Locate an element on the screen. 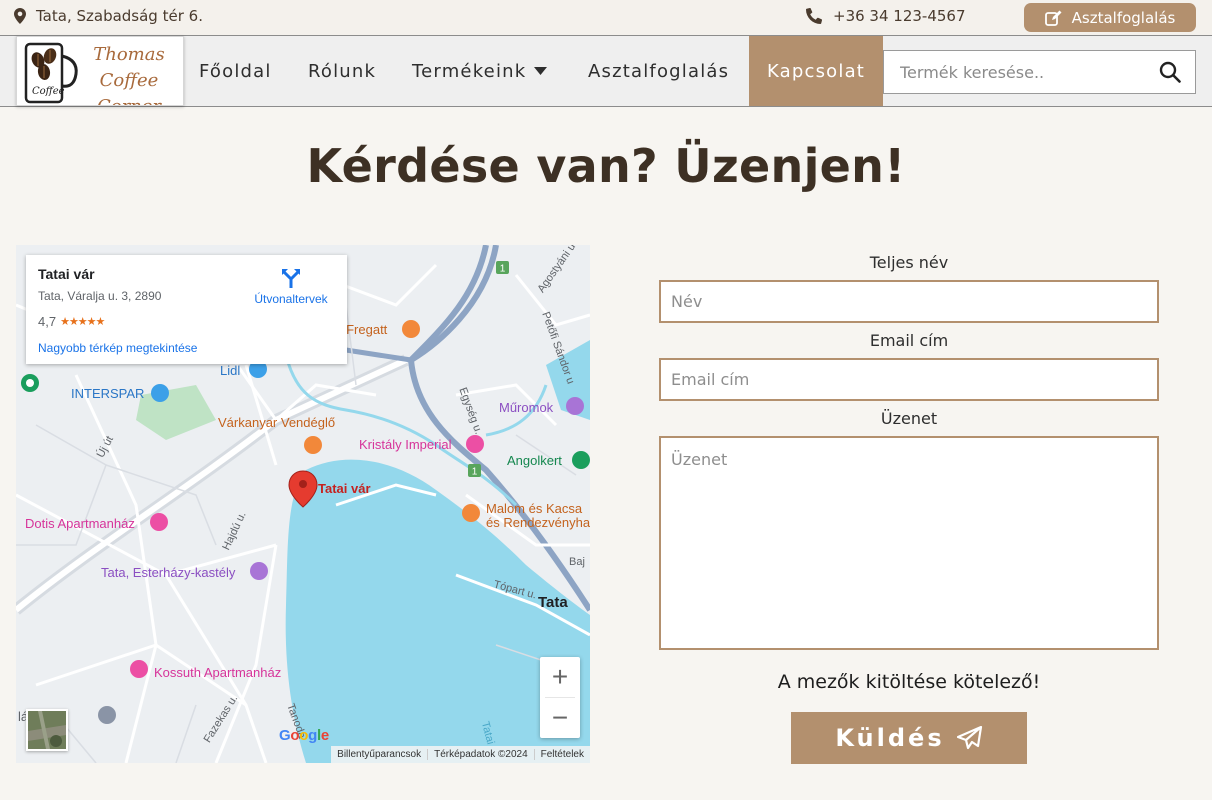  zoom-controls: + − is located at coordinates (560, 697).